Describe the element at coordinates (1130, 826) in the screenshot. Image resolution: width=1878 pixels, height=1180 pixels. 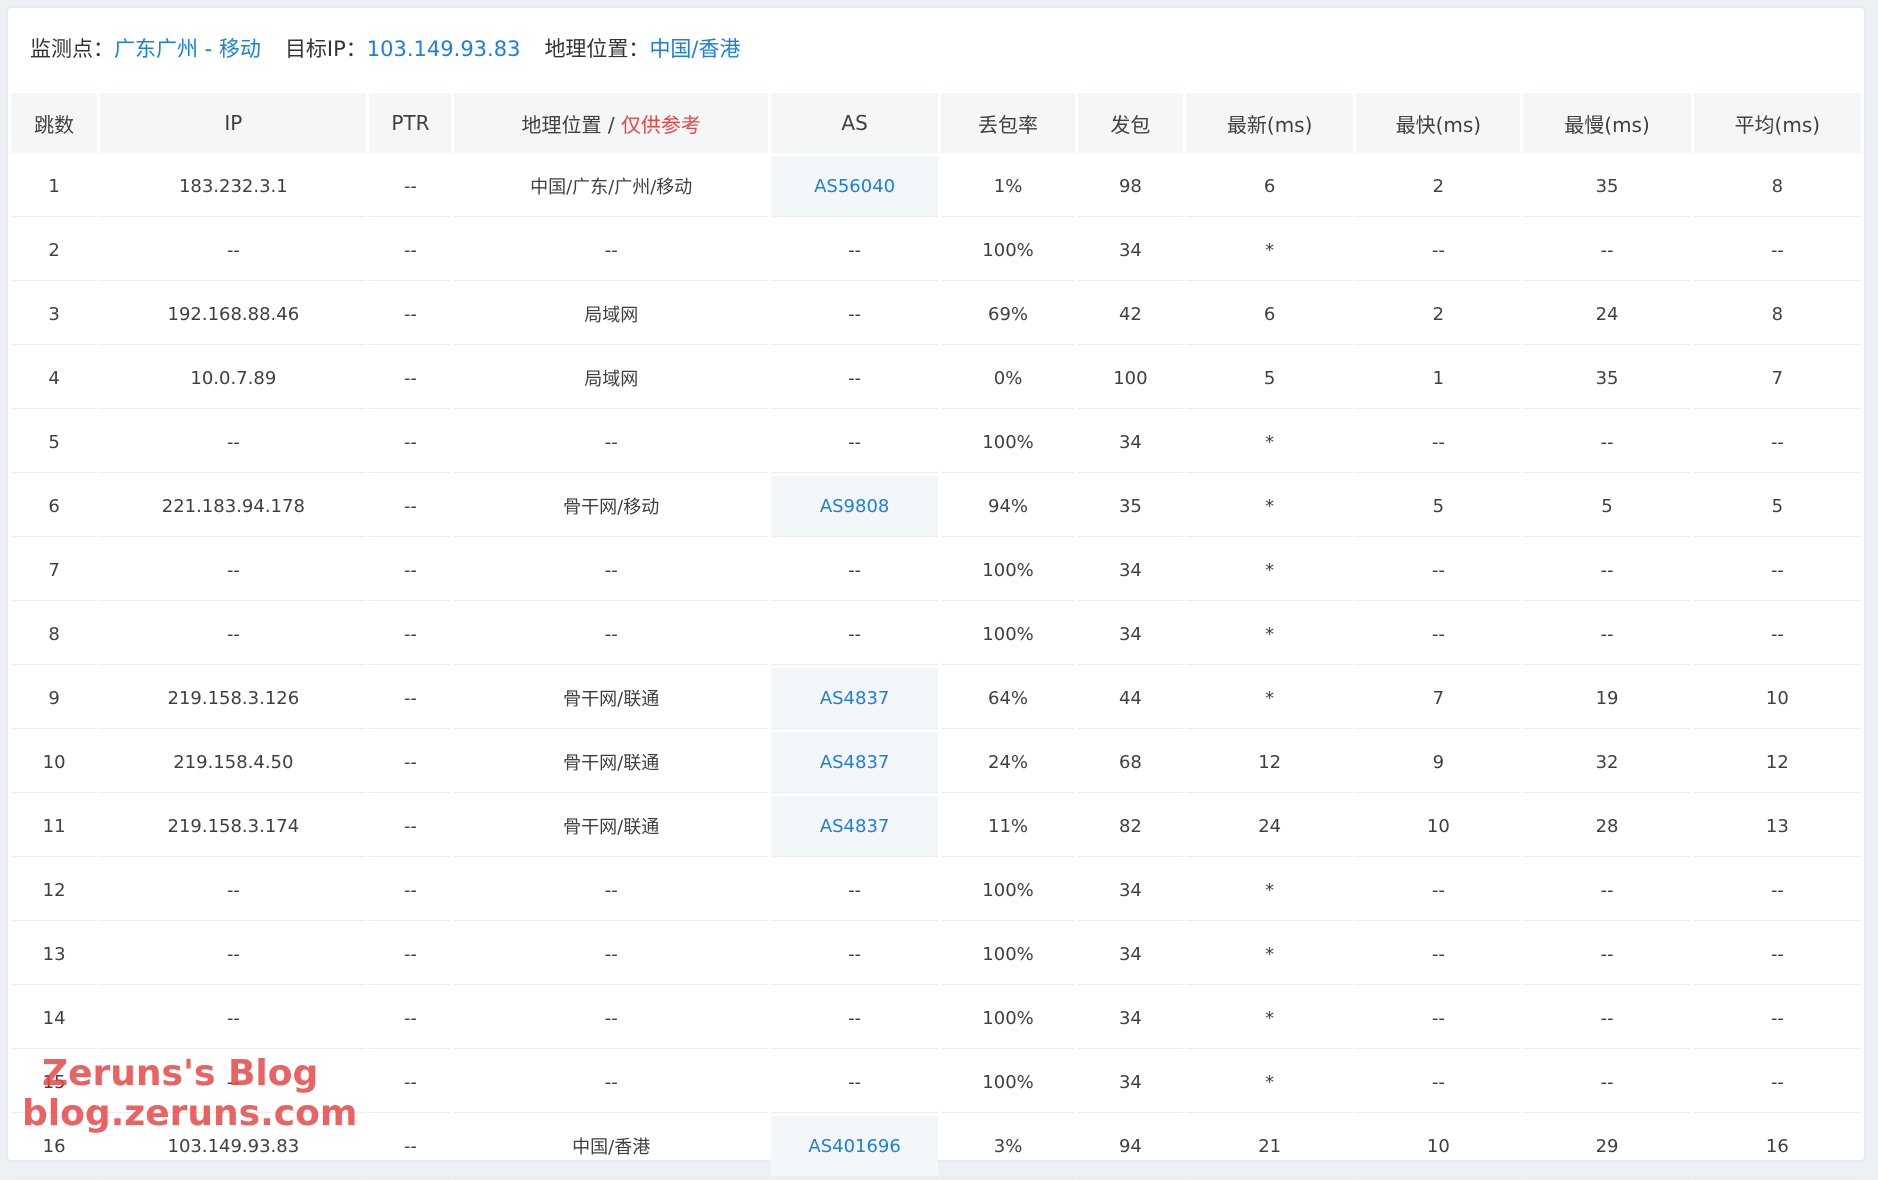
I see `cell-sent: 82` at that location.